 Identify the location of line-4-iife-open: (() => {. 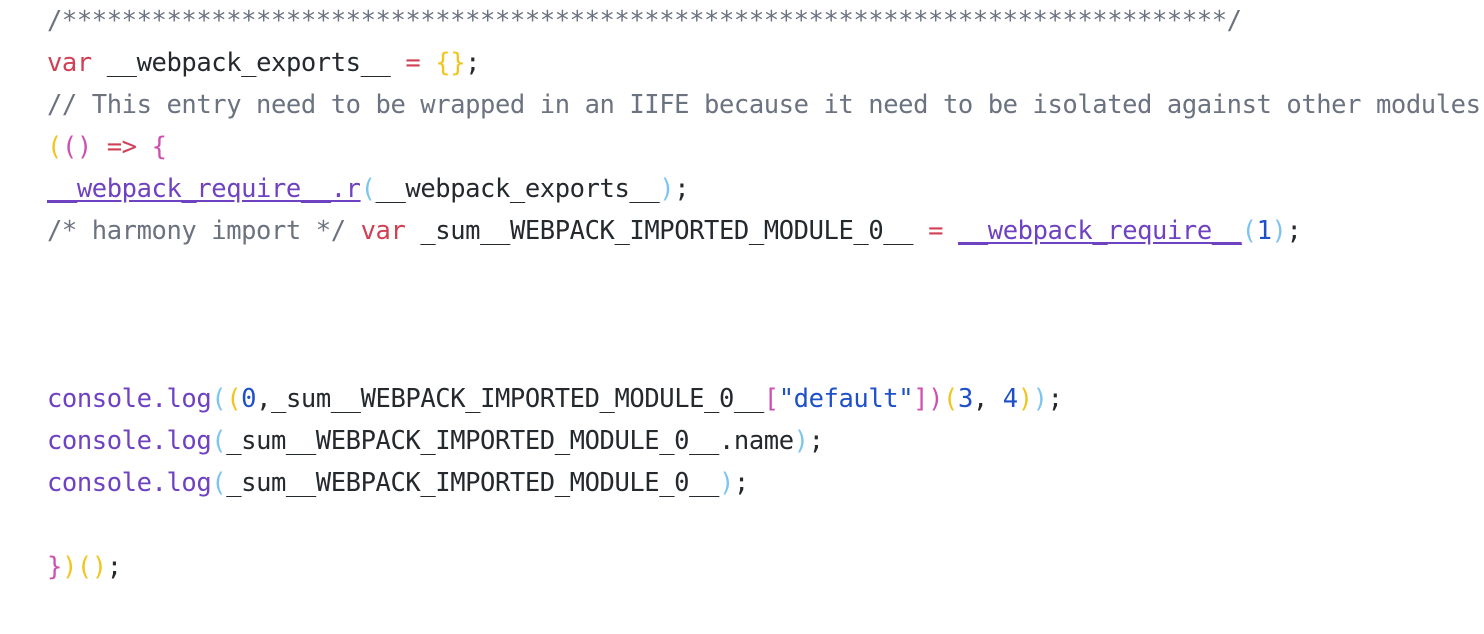
(765, 147).